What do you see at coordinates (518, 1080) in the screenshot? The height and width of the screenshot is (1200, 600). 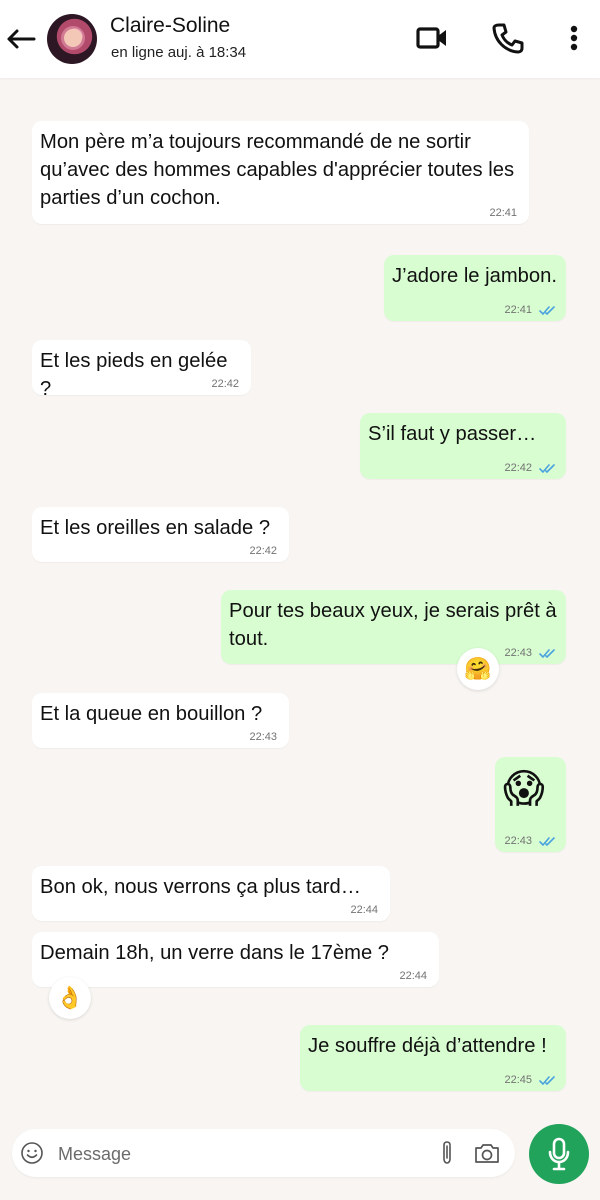 I see `message-time: 22:45` at bounding box center [518, 1080].